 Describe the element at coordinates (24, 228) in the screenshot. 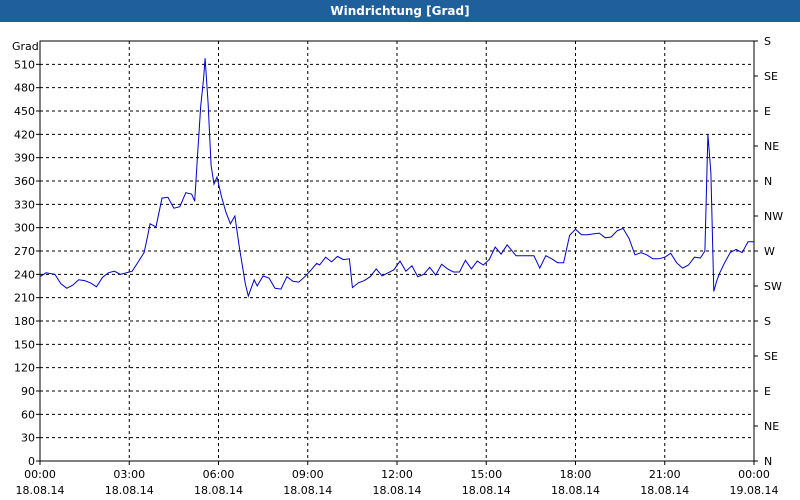

I see `y-tick-label: 300` at that location.